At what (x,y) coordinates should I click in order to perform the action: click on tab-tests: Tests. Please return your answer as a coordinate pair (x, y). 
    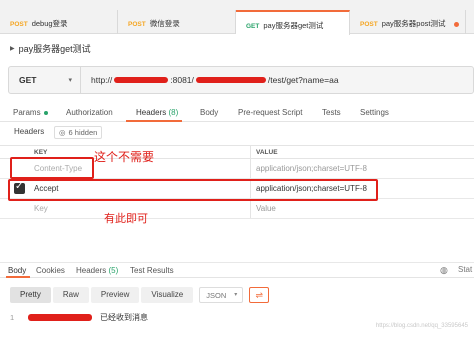
    Looking at the image, I should click on (331, 112).